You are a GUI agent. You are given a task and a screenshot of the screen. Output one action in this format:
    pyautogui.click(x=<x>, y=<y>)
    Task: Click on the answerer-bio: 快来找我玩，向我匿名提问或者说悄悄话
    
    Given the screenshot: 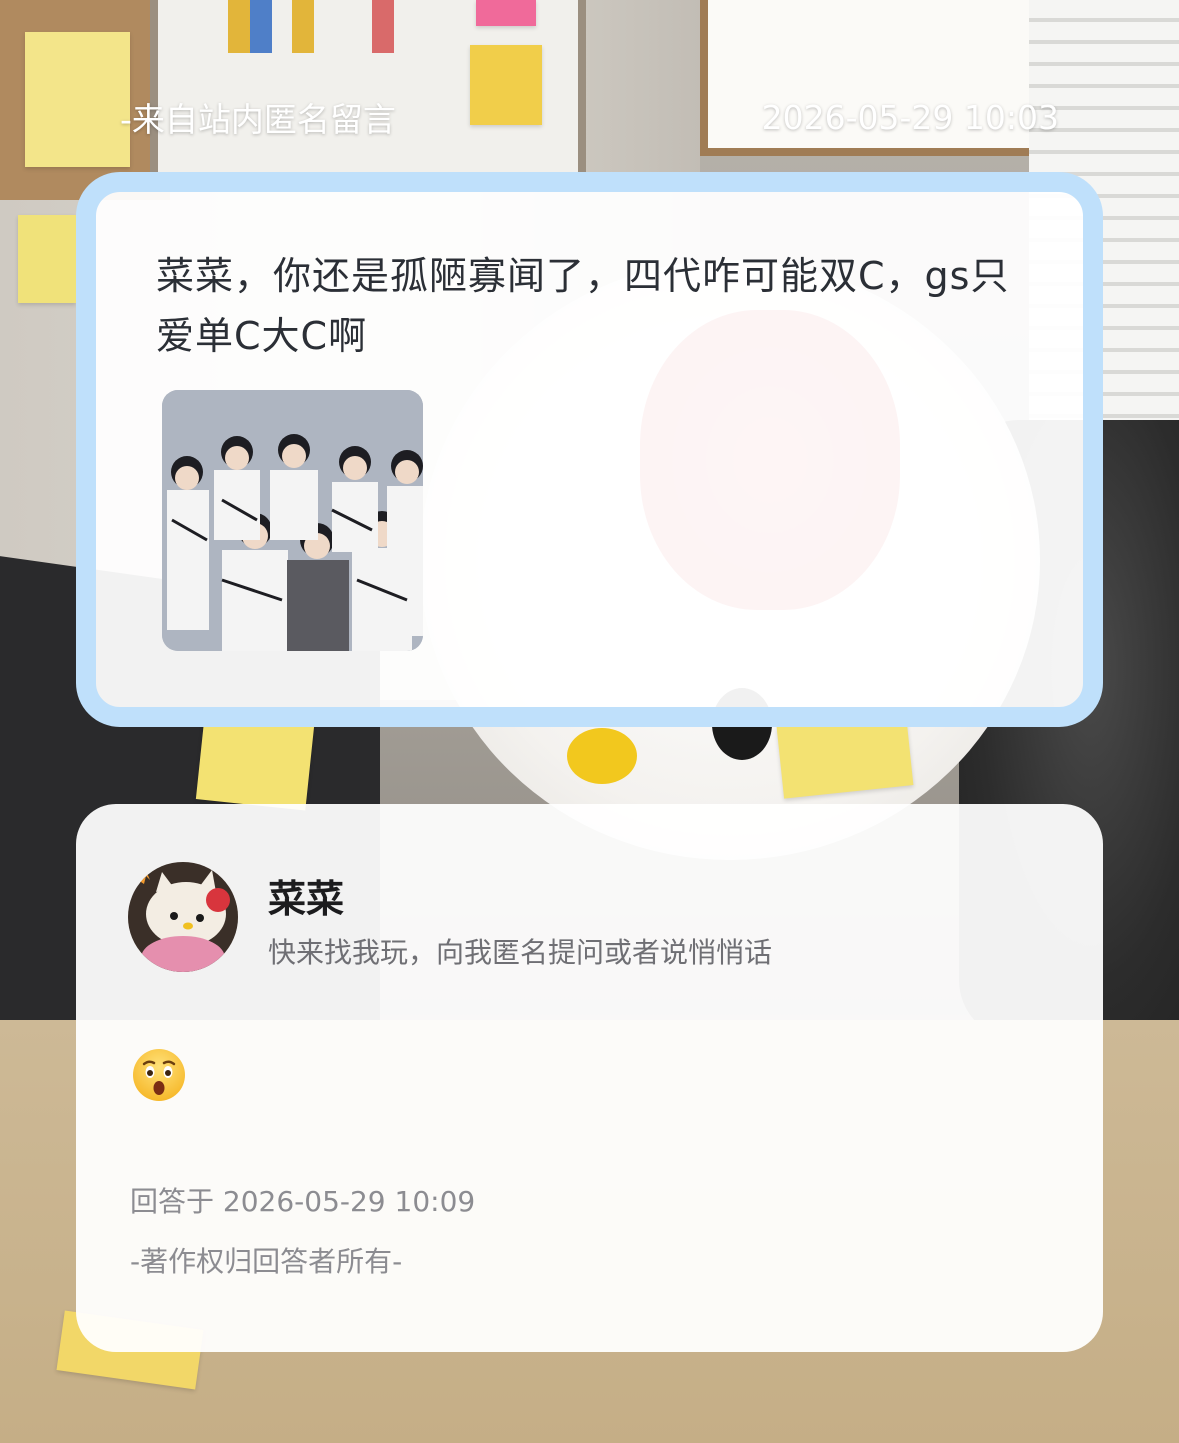 What is the action you would take?
    pyautogui.click(x=520, y=952)
    